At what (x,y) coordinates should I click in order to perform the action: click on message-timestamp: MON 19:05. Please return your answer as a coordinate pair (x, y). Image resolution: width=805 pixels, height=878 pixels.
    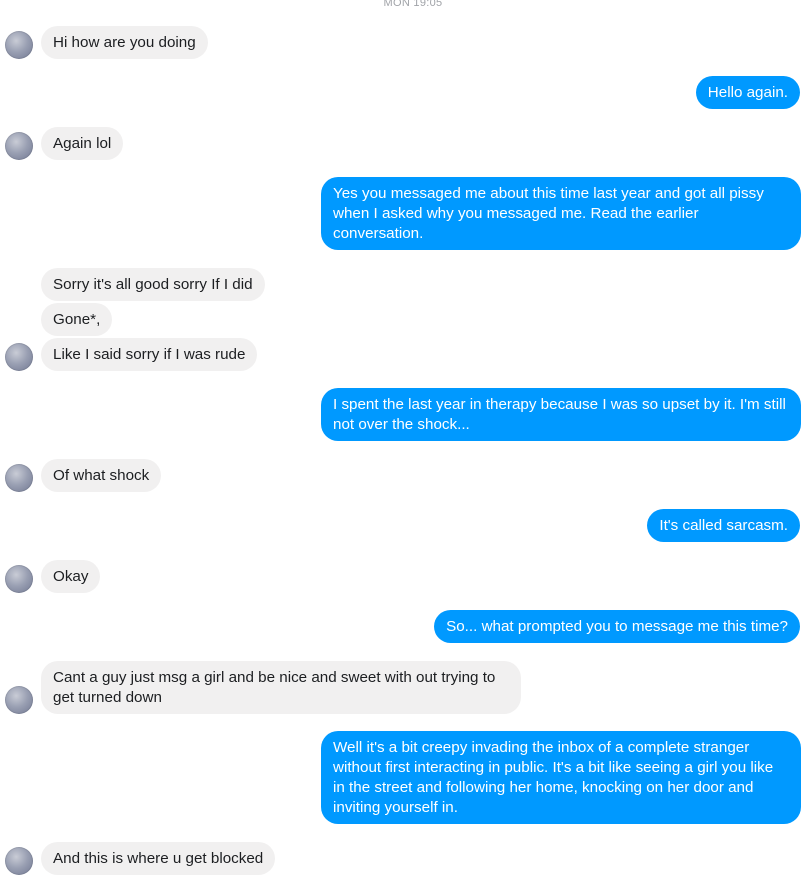
    Looking at the image, I should click on (413, 4).